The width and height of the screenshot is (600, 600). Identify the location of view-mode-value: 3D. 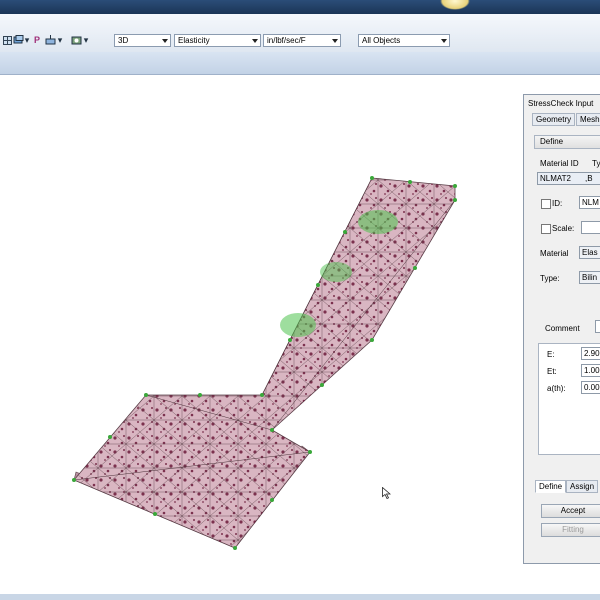
(123, 40).